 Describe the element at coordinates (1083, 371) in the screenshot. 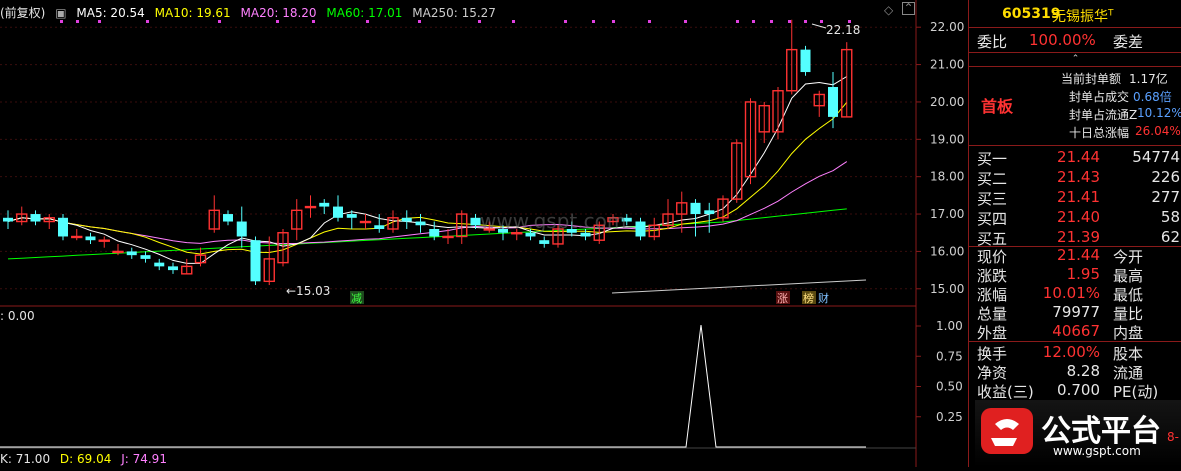

I see `stat-value: 8.28` at that location.